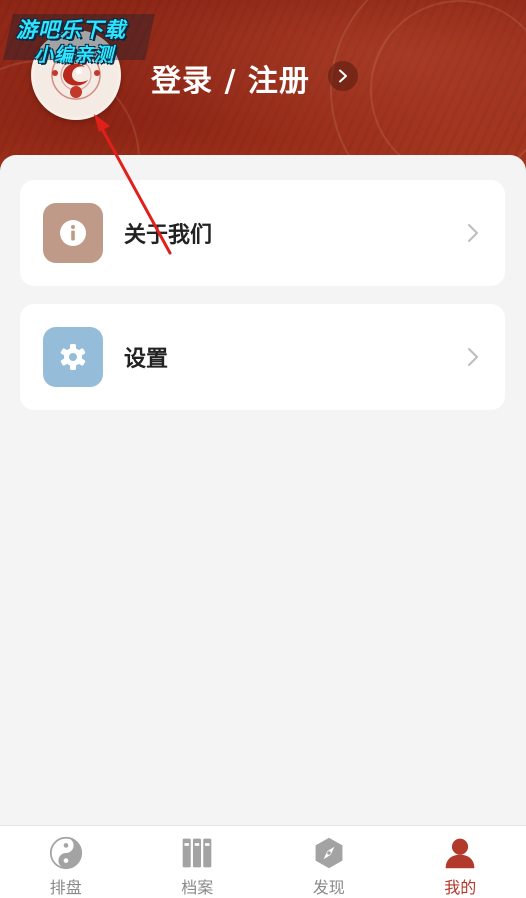 This screenshot has width=526, height=898. I want to click on tab-paipan: 排盘, so click(66, 862).